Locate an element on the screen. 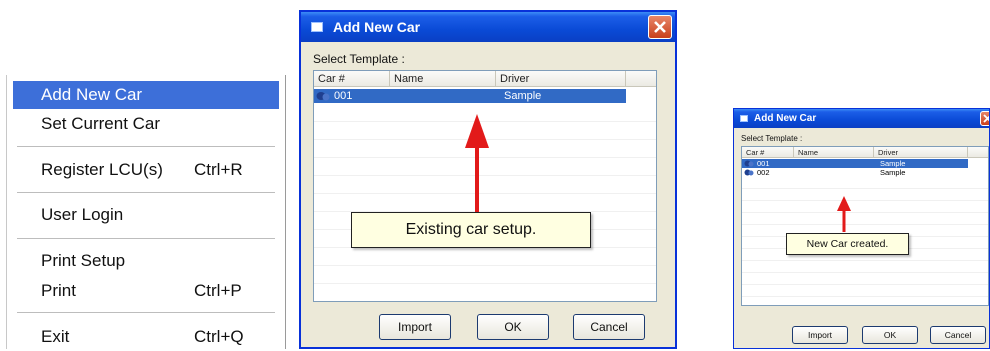 Image resolution: width=990 pixels, height=351 pixels. table-row: 002 Sample is located at coordinates (855, 172).